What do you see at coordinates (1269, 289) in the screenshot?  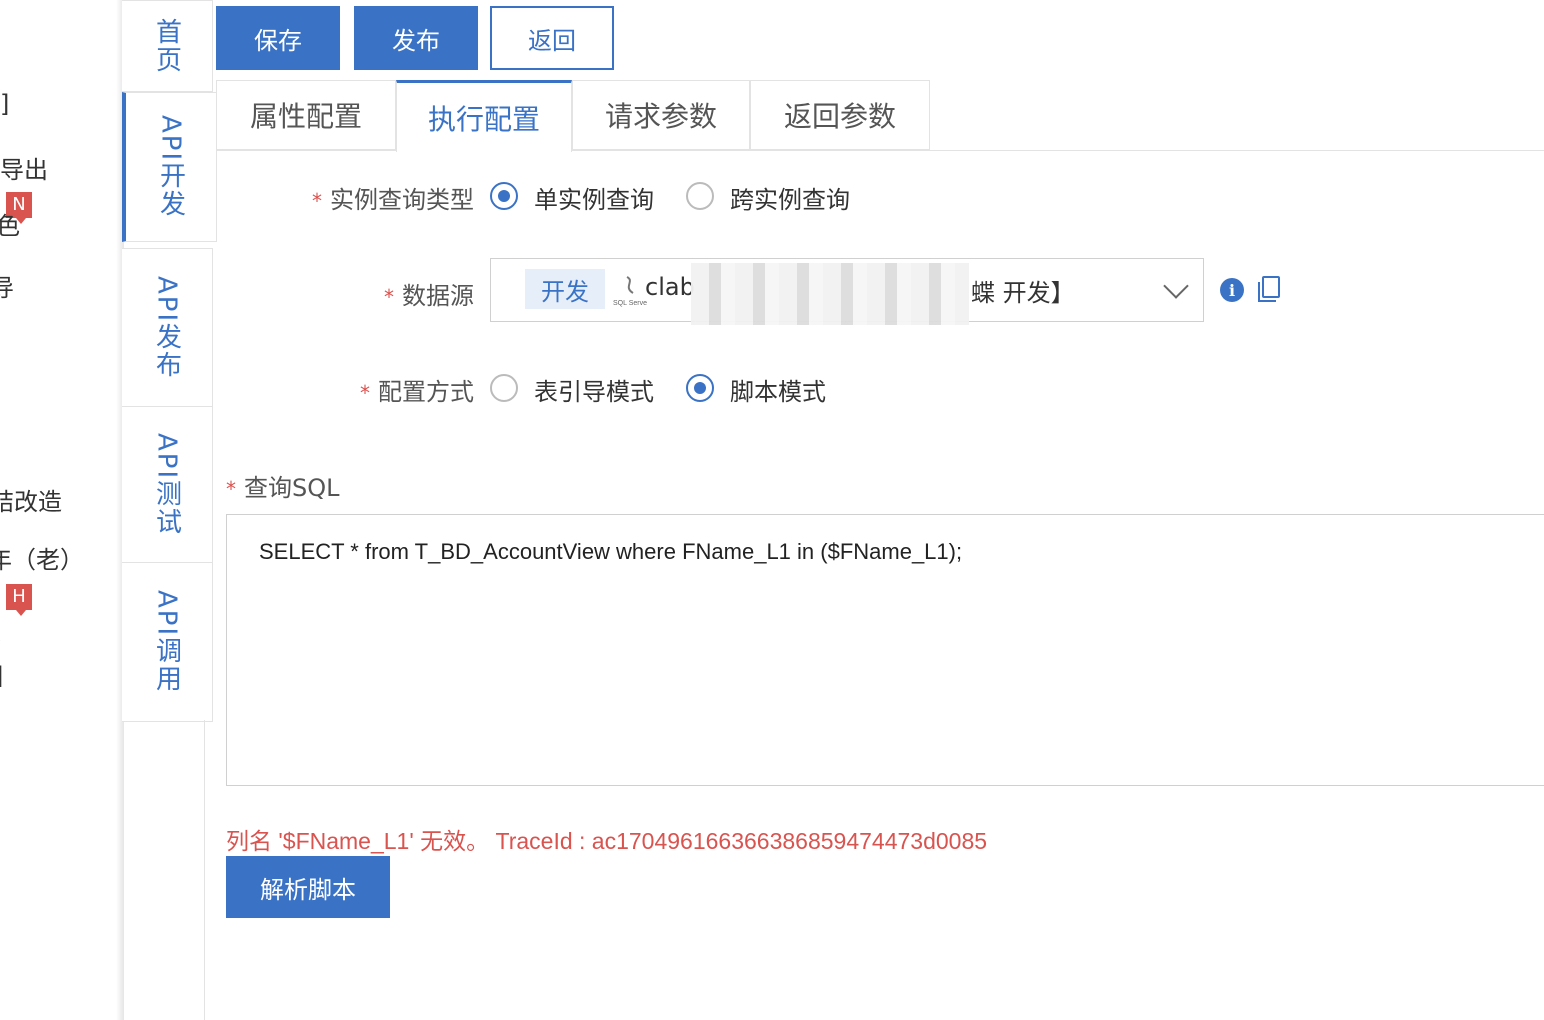 I see `copy-icon` at bounding box center [1269, 289].